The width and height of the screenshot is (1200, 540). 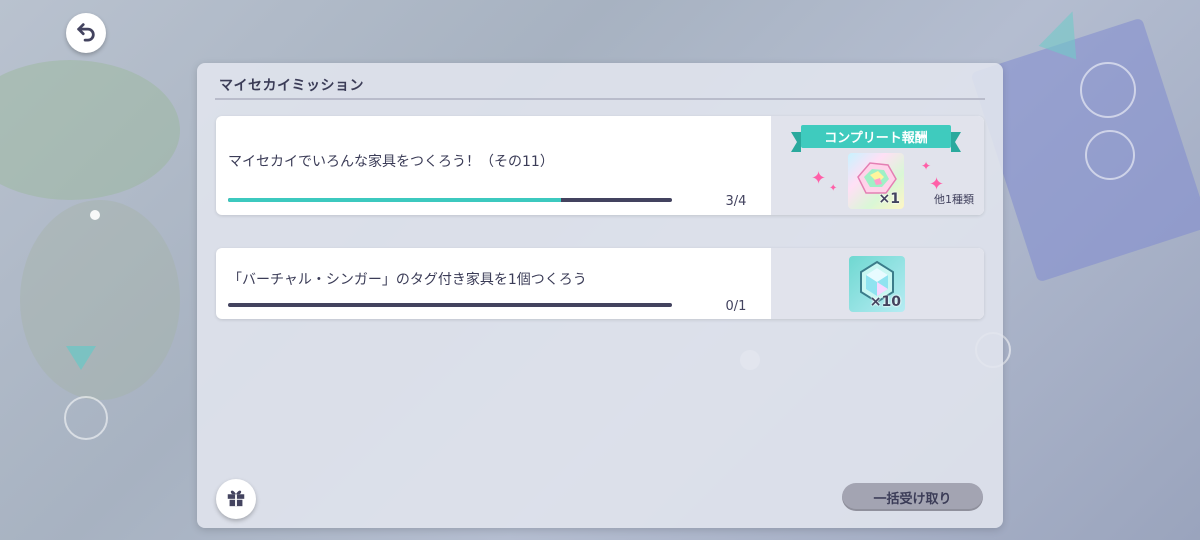 I want to click on reward-other-note: 他1種類, so click(x=954, y=199).